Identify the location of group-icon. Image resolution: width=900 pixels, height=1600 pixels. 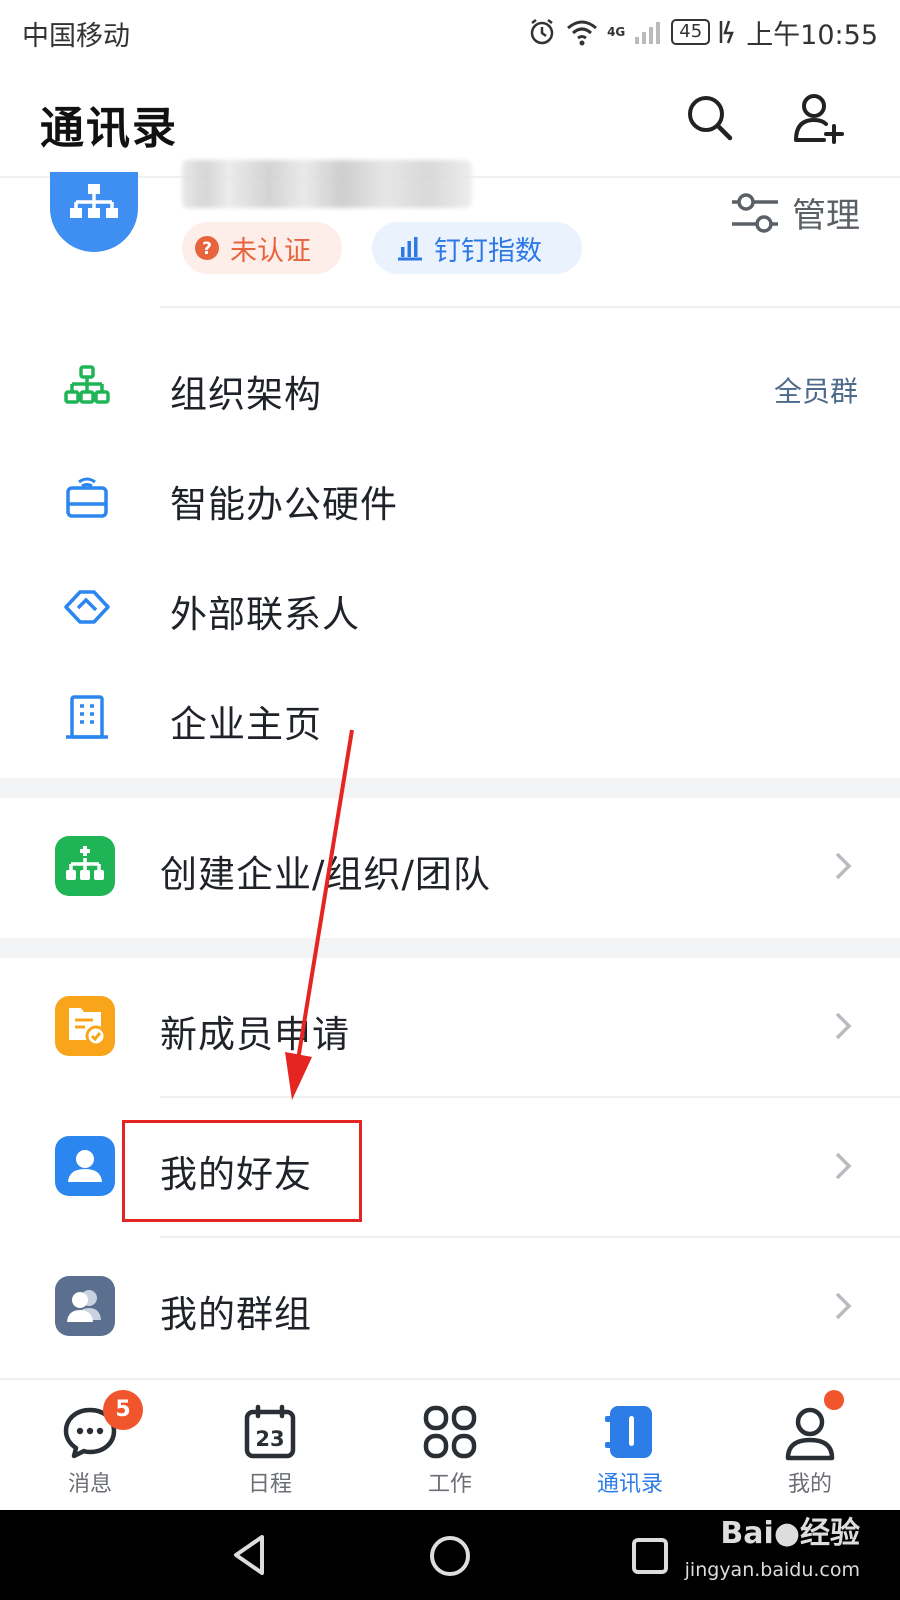
(85, 1306).